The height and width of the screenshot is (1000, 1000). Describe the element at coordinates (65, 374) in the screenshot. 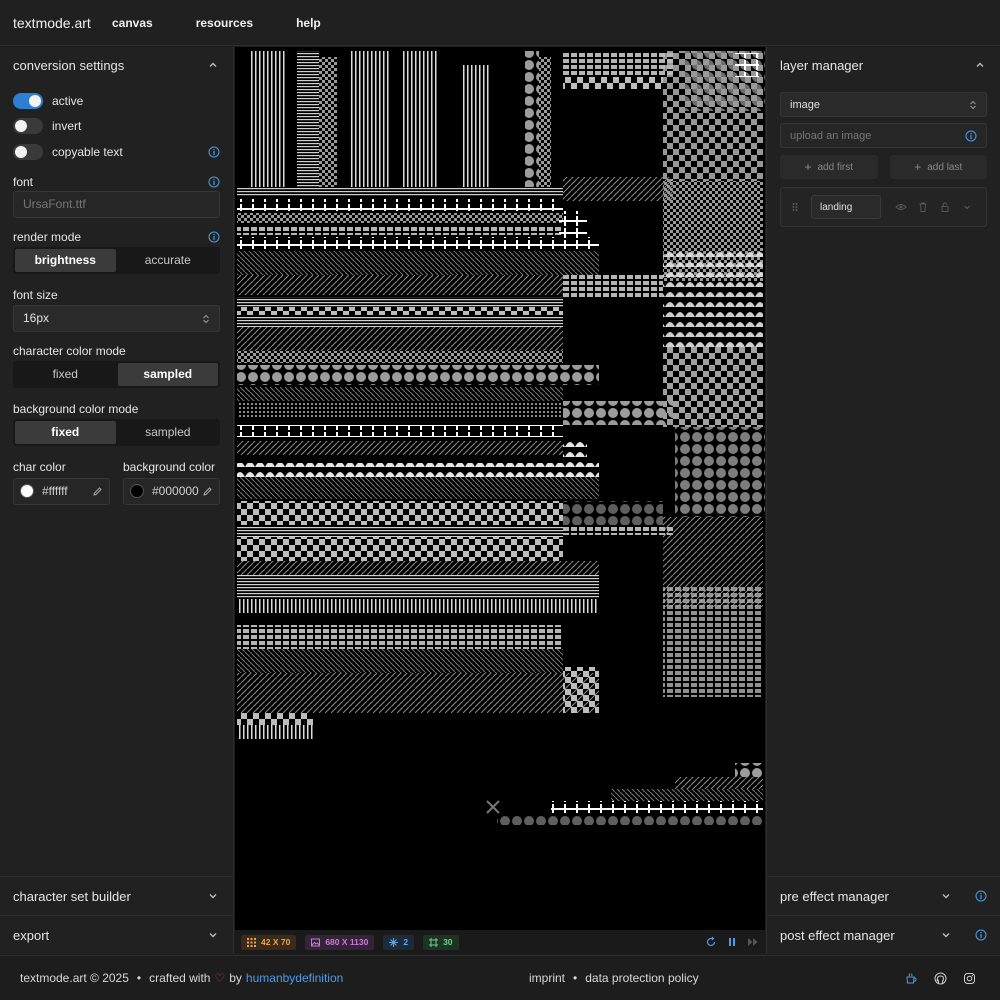

I see `char-color-mode-fixed: fixed` at that location.